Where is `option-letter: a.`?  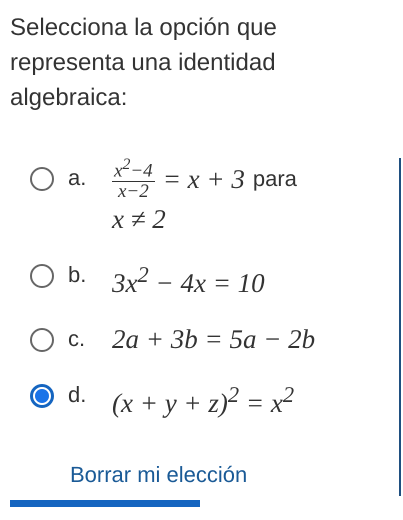 option-letter: a. is located at coordinates (78, 178).